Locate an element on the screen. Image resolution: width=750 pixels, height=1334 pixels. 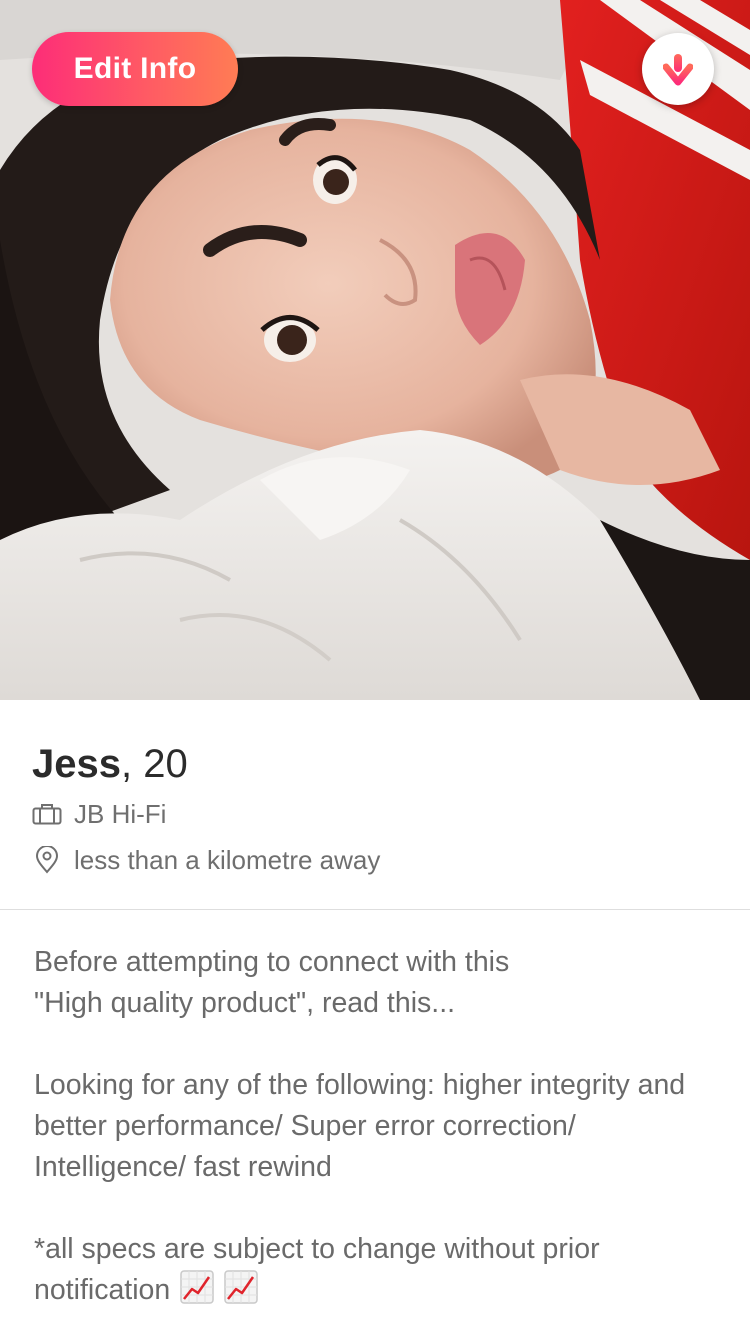
profile-age: 20 is located at coordinates (165, 764).